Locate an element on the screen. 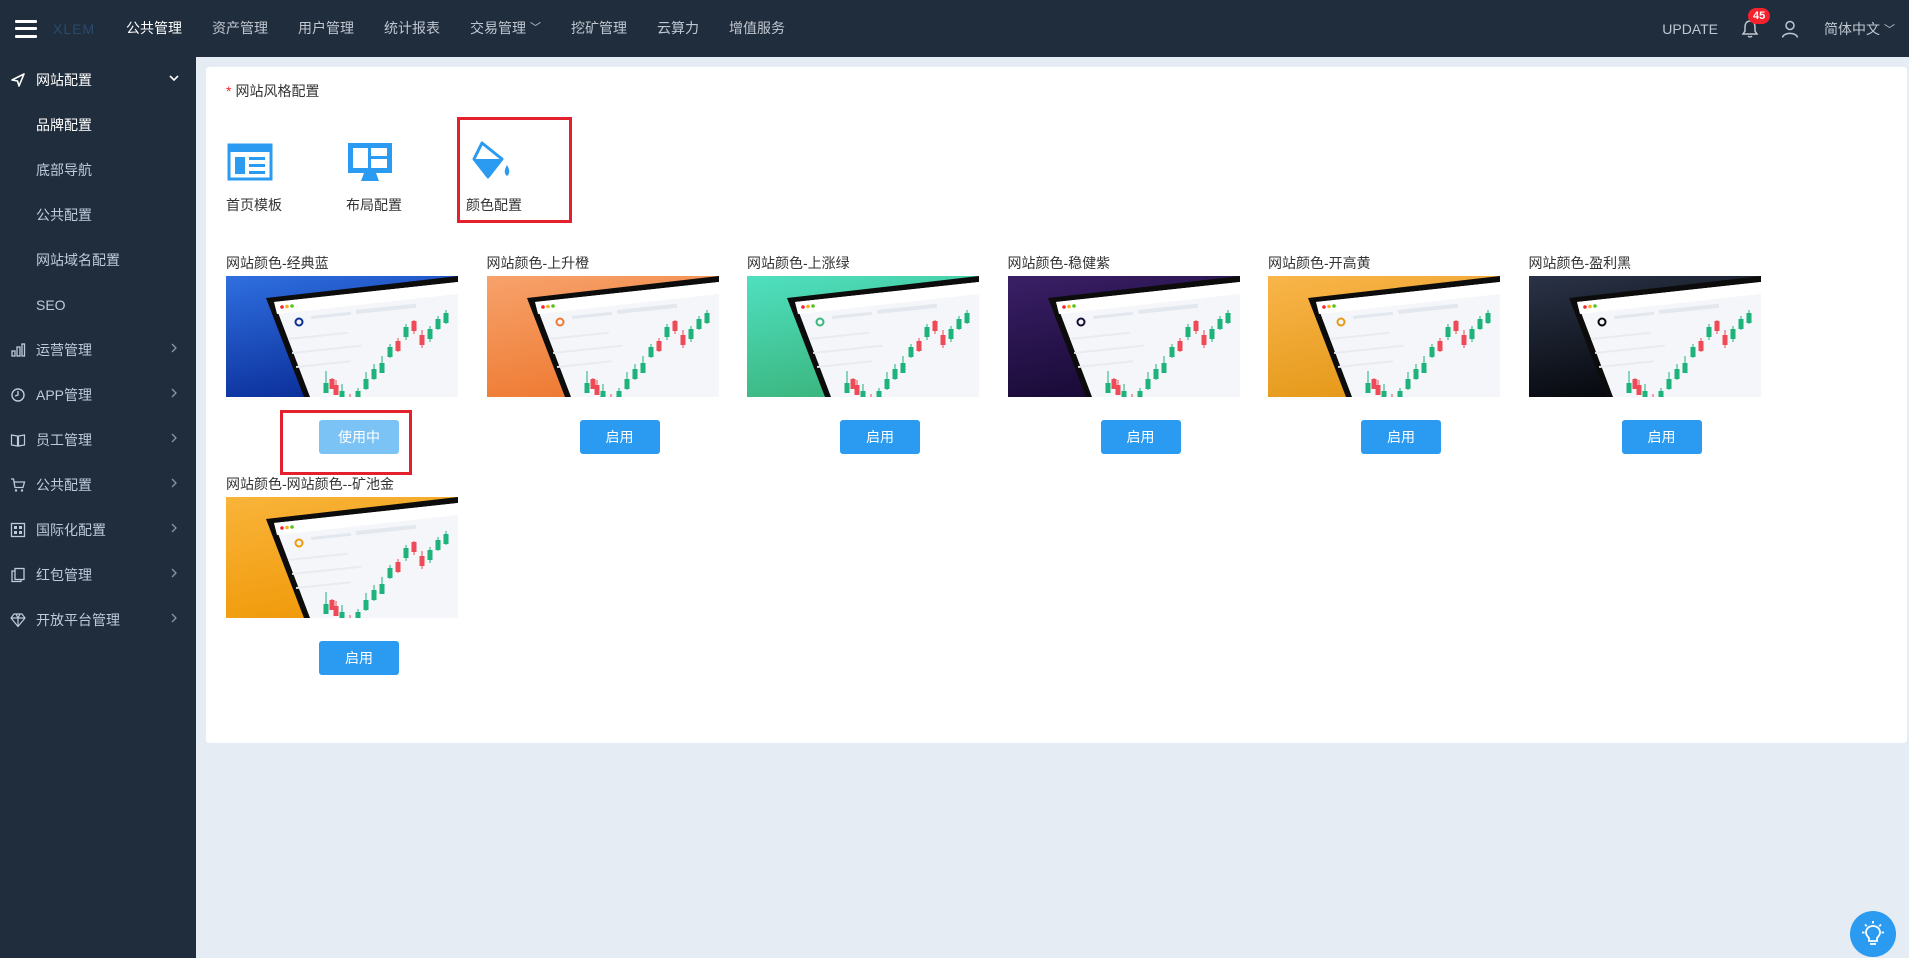 Image resolution: width=1909 pixels, height=958 pixels. sidebar-group-label: 国际化配置 is located at coordinates (71, 529).